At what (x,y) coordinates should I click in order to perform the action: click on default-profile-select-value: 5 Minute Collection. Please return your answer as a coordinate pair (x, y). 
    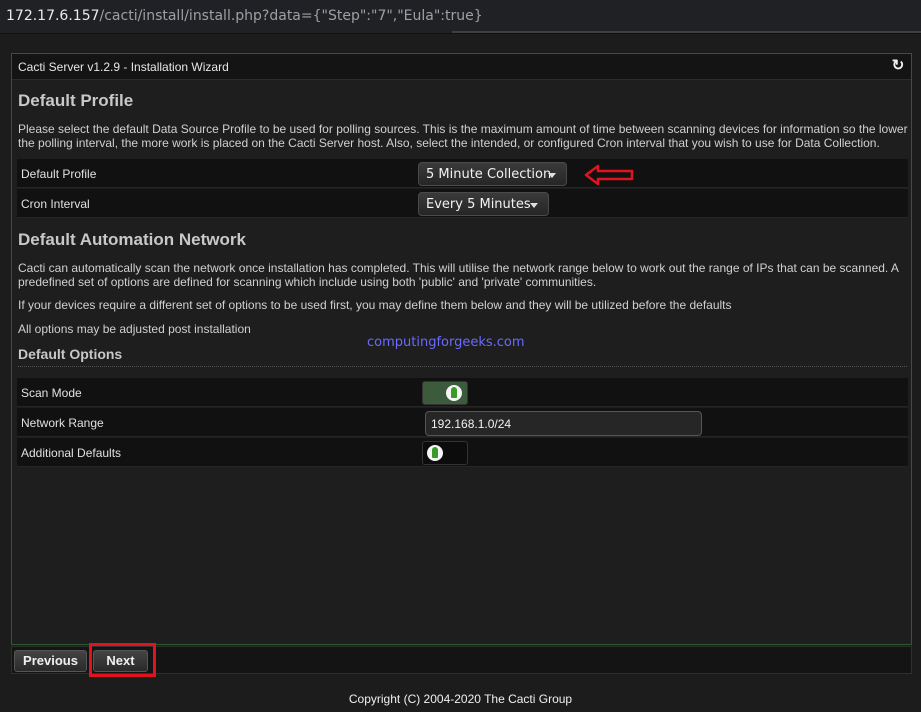
    Looking at the image, I should click on (489, 174).